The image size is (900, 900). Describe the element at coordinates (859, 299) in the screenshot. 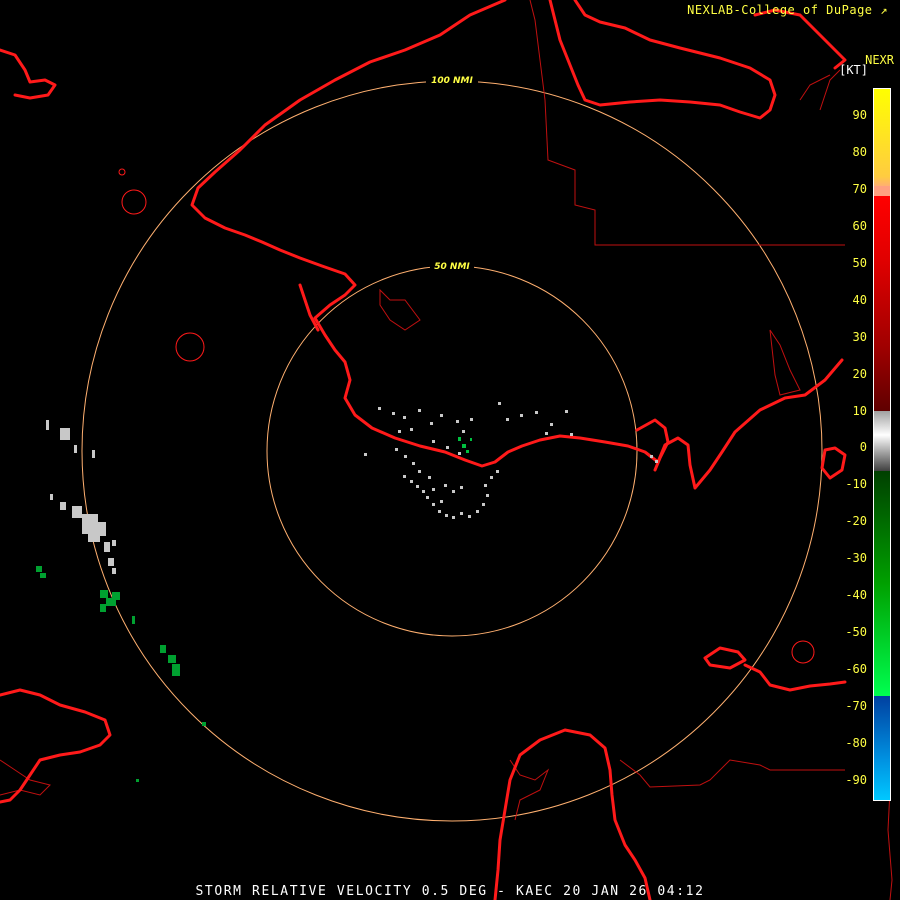

I see `scale-tick-label: 40` at that location.